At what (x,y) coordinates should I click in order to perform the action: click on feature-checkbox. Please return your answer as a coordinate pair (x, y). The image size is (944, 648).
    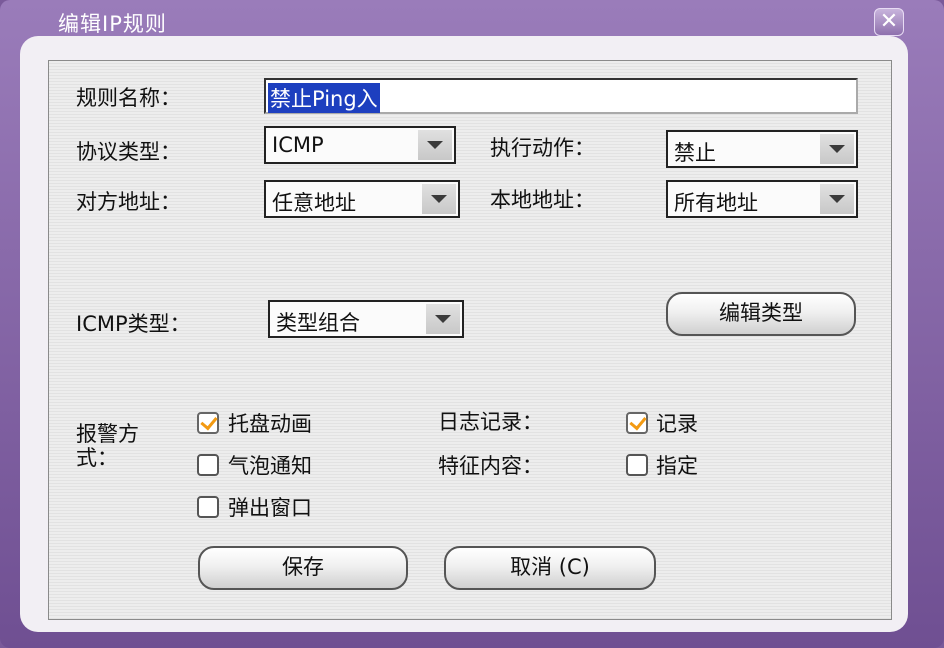
    Looking at the image, I should click on (637, 465).